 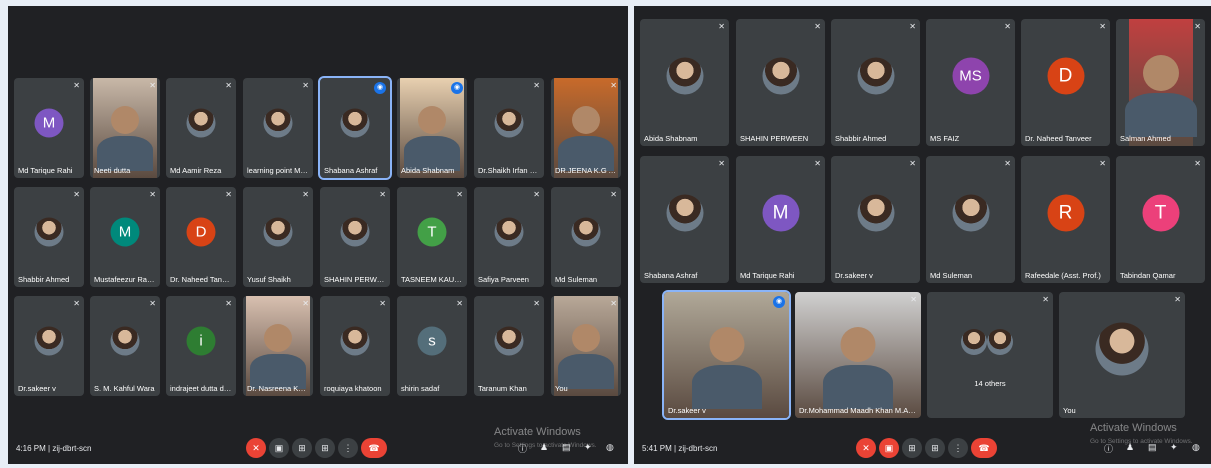 What do you see at coordinates (432, 341) in the screenshot?
I see `avatar: s` at bounding box center [432, 341].